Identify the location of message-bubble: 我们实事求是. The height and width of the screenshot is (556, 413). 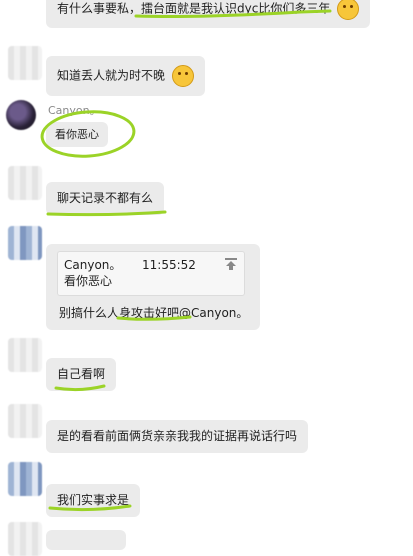
(93, 500).